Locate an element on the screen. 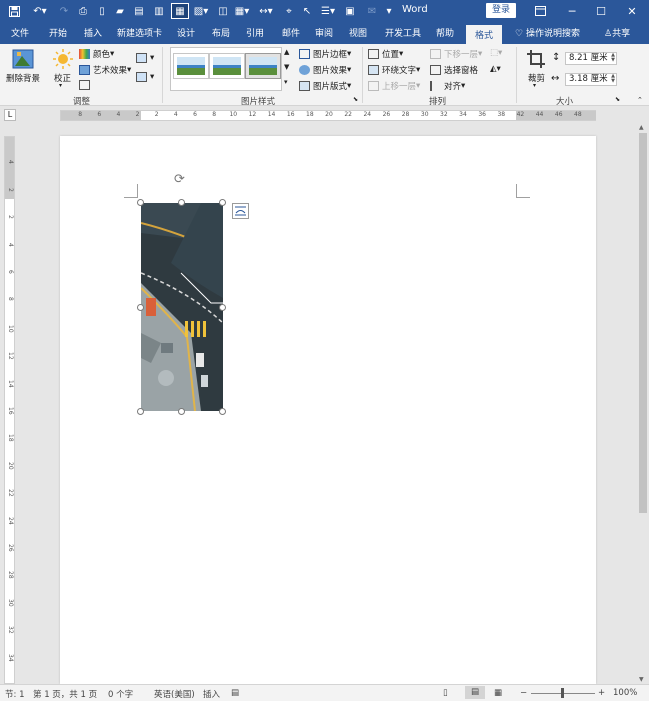 The height and width of the screenshot is (701, 649). layout-options-icon is located at coordinates (240, 211).